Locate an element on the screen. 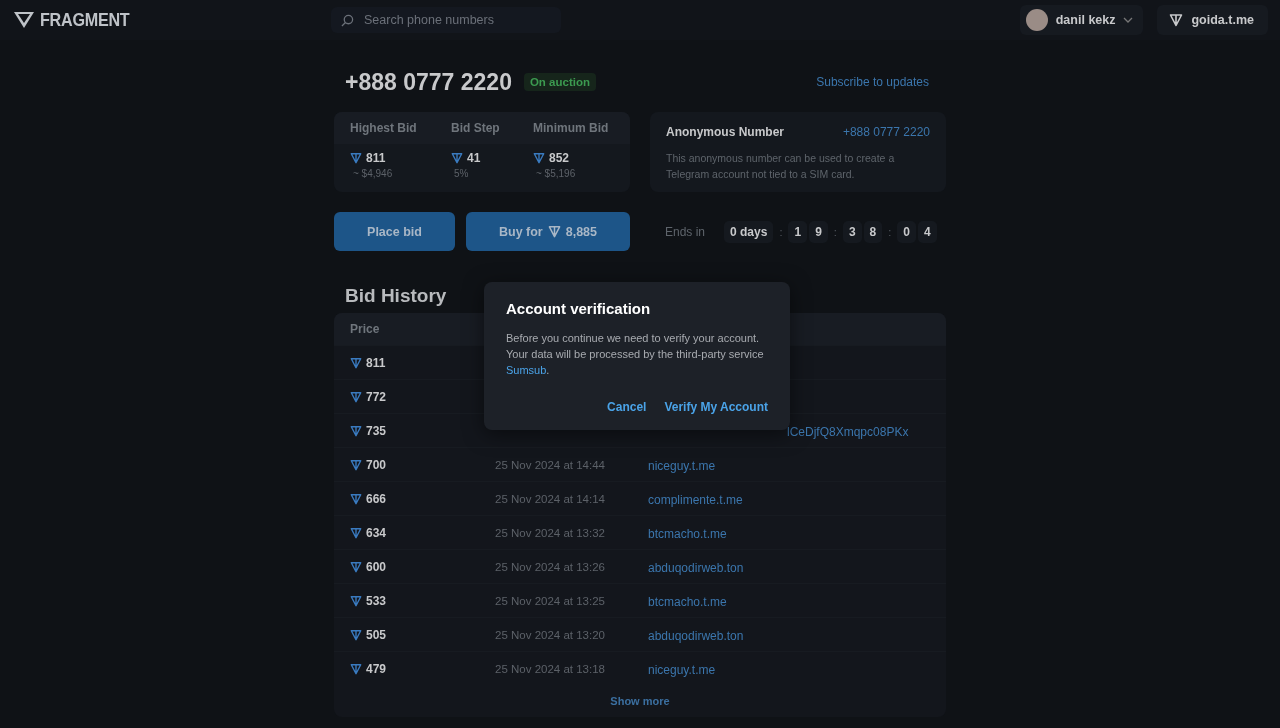 Image resolution: width=1280 pixels, height=728 pixels. stat-label: Bid Step is located at coordinates (476, 128).